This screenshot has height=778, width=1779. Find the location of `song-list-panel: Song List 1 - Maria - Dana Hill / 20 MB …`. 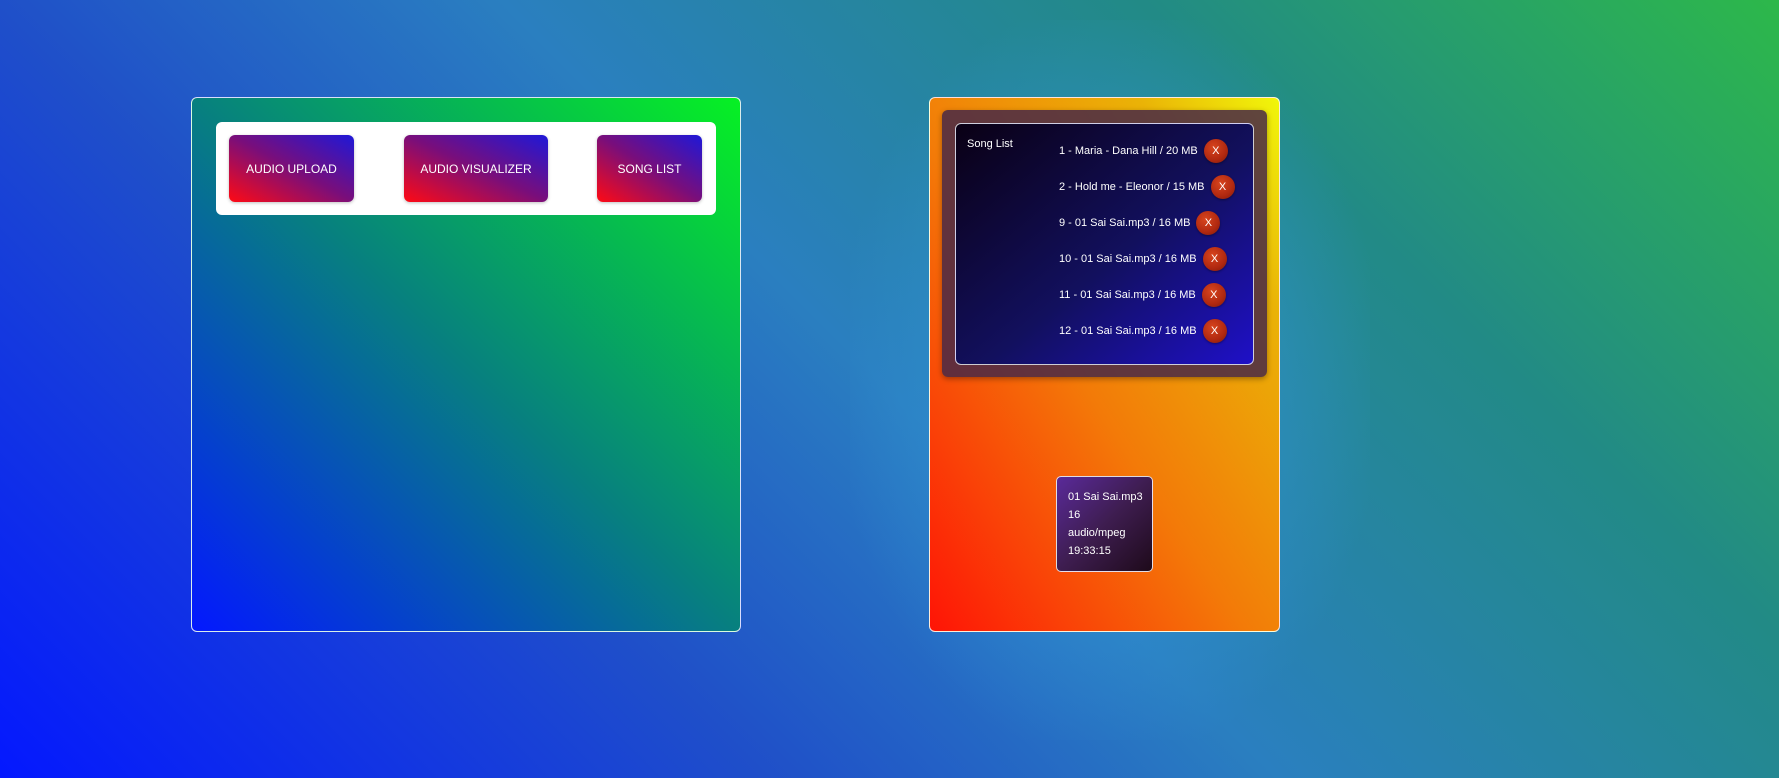

song-list-panel: Song List 1 - Maria - Dana Hill / 20 MB … is located at coordinates (1104, 364).